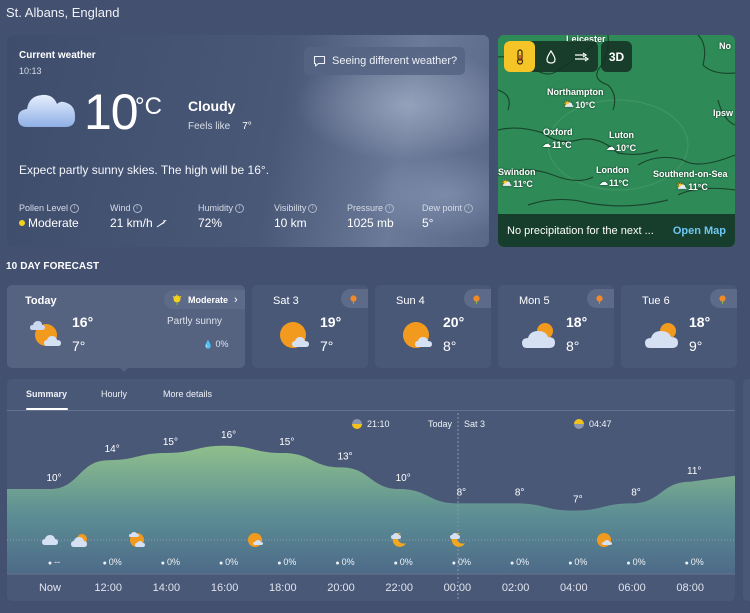 The image size is (750, 613). What do you see at coordinates (112, 449) in the screenshot?
I see `temperature-label: 14°` at bounding box center [112, 449].